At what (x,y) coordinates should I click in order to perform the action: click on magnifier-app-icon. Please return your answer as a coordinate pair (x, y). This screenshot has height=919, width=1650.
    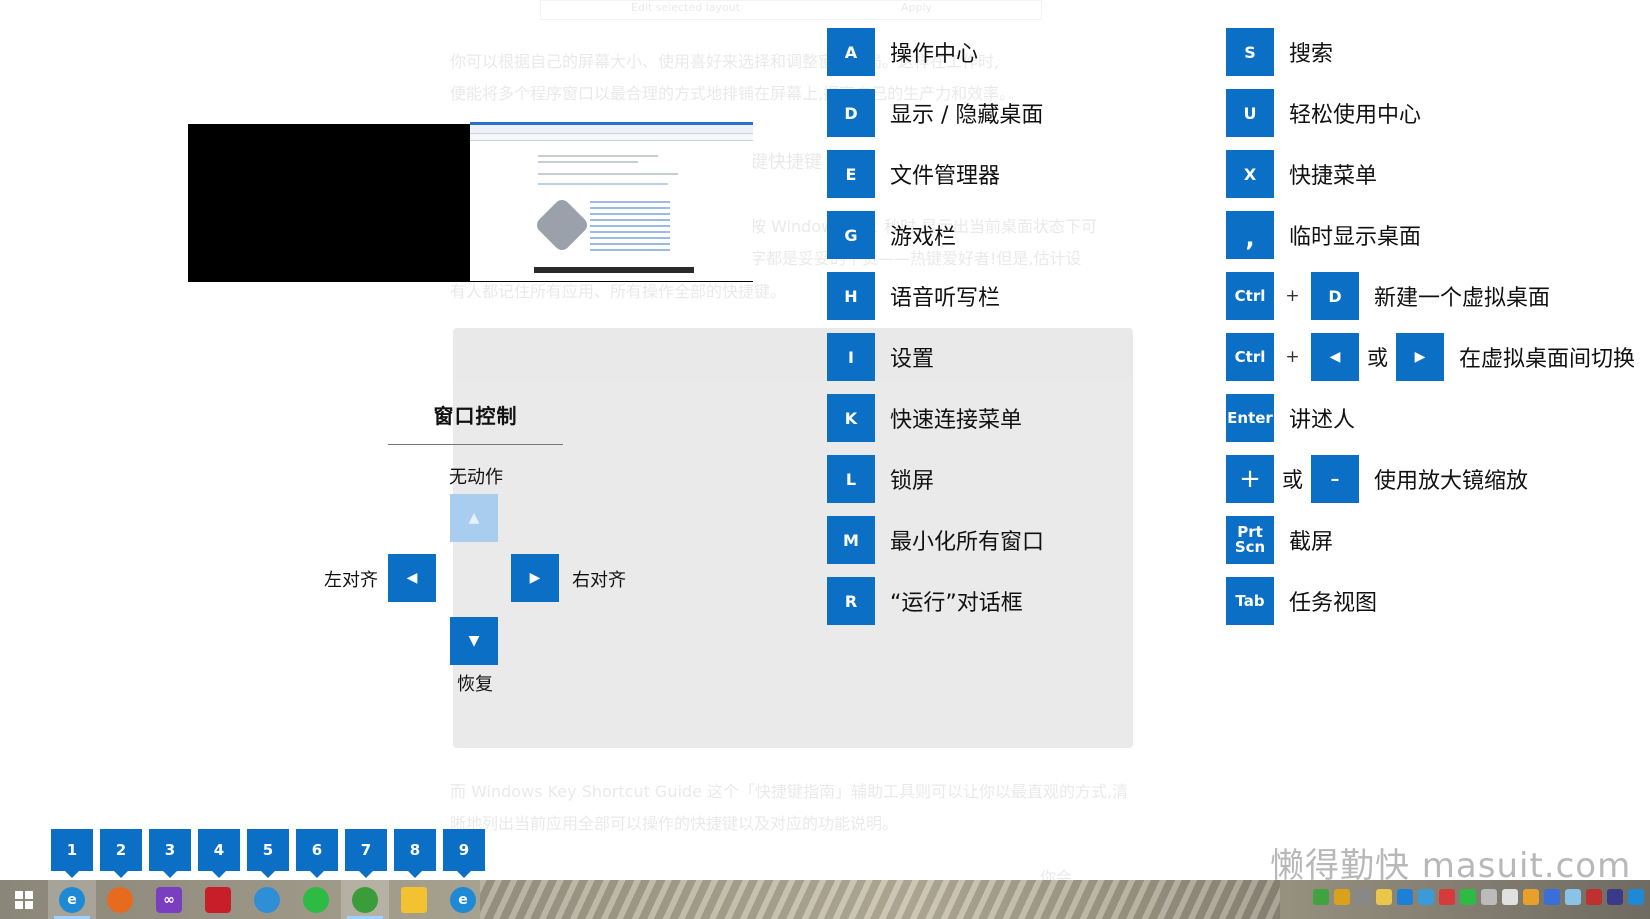
    Looking at the image, I should click on (267, 899).